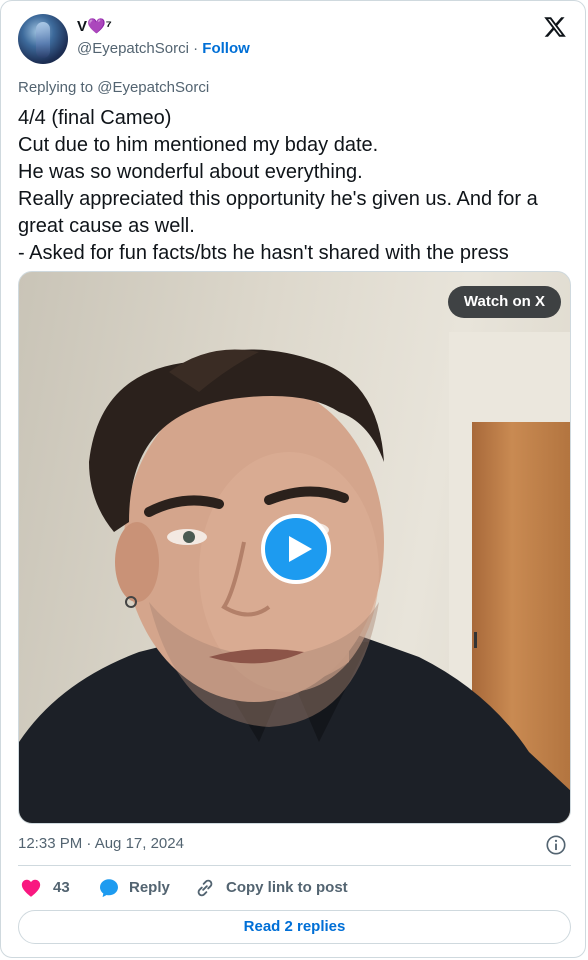 The width and height of the screenshot is (588, 960). What do you see at coordinates (294, 927) in the screenshot?
I see `read-replies-button: Read 2 replies` at bounding box center [294, 927].